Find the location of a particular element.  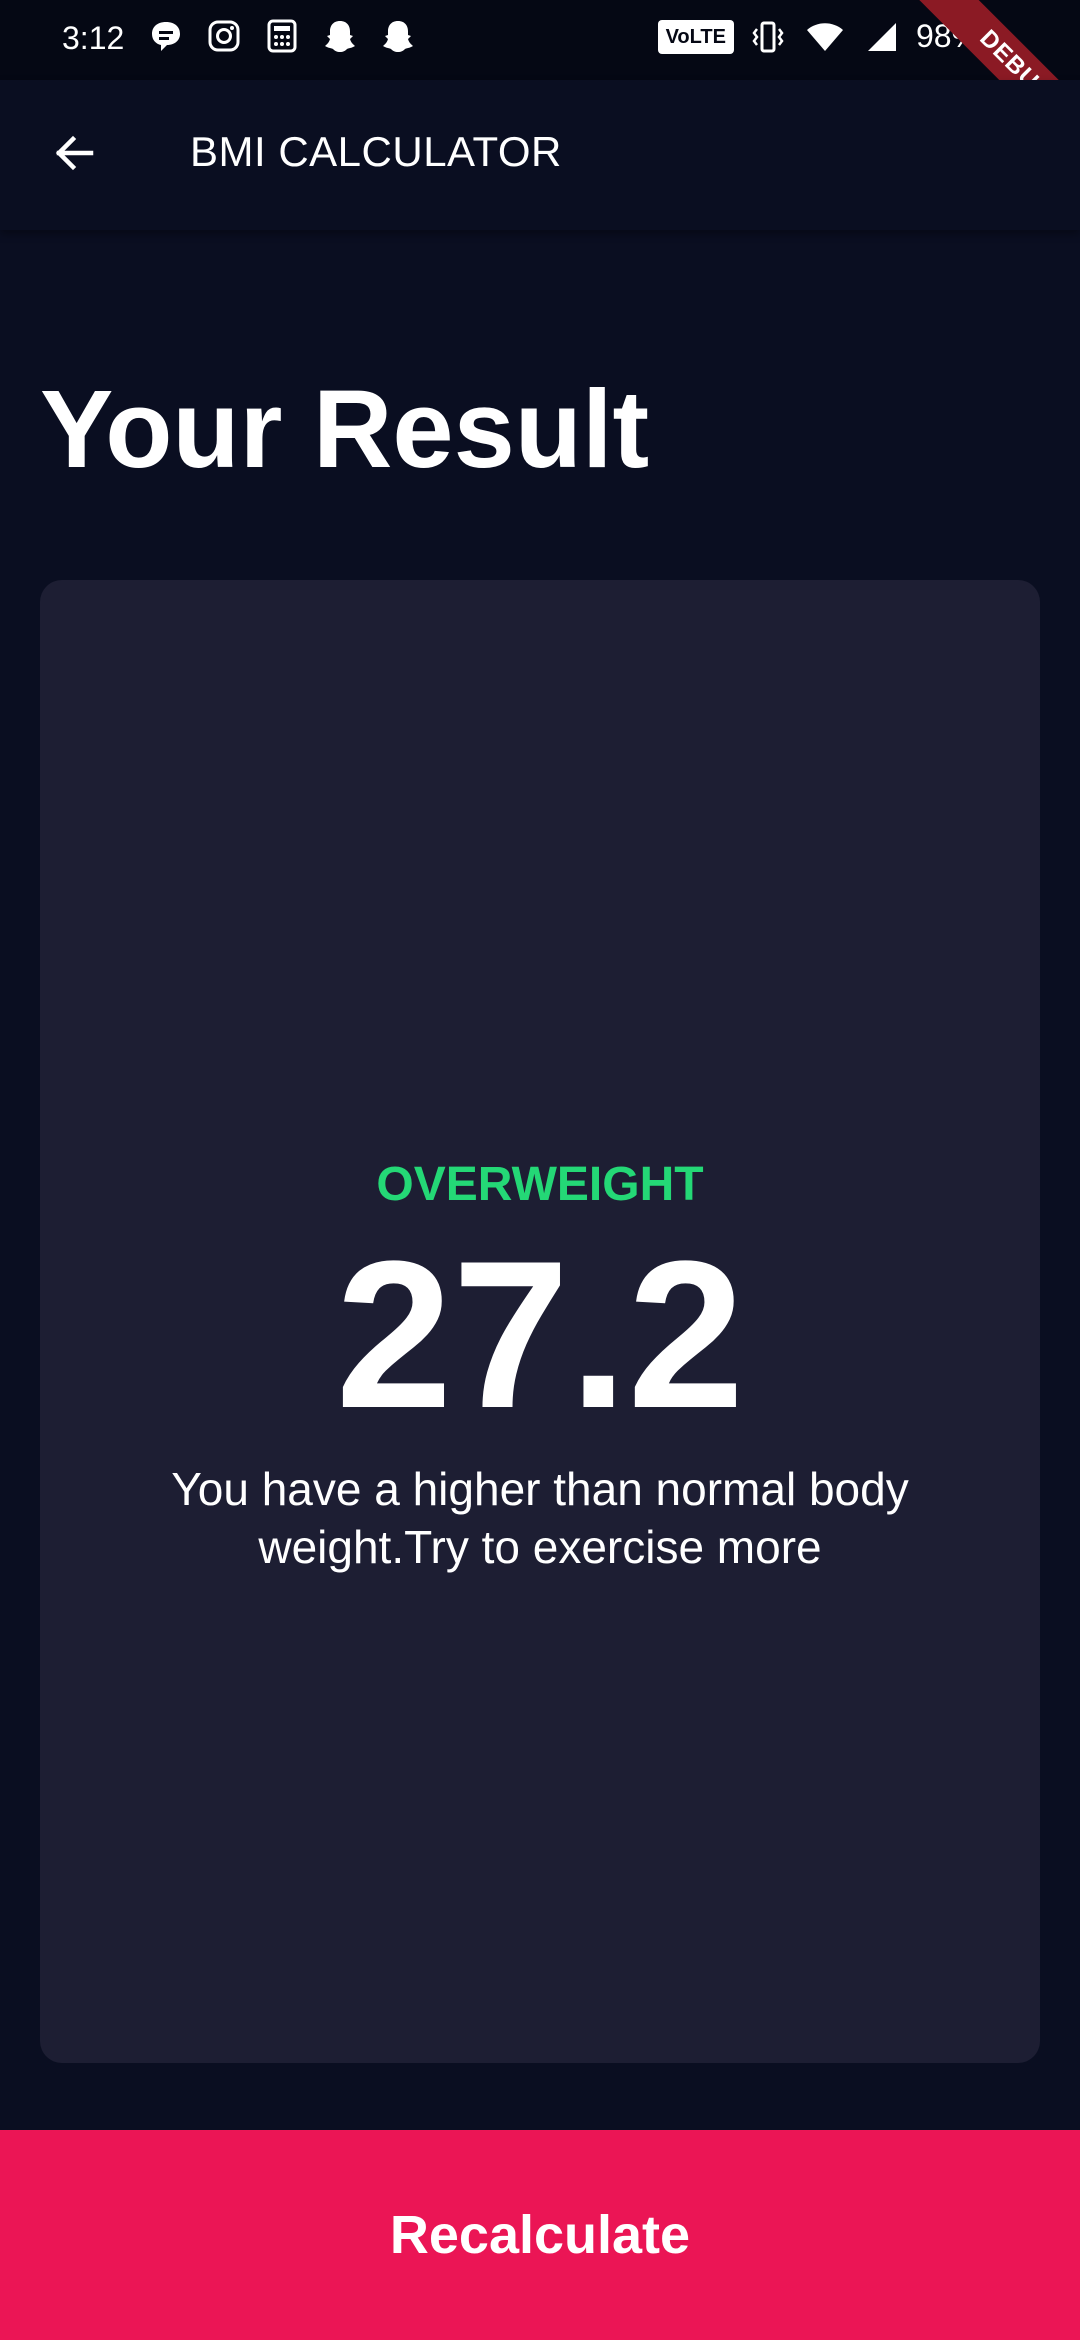

system-icons: VoLTE 98% is located at coordinates (818, 36).